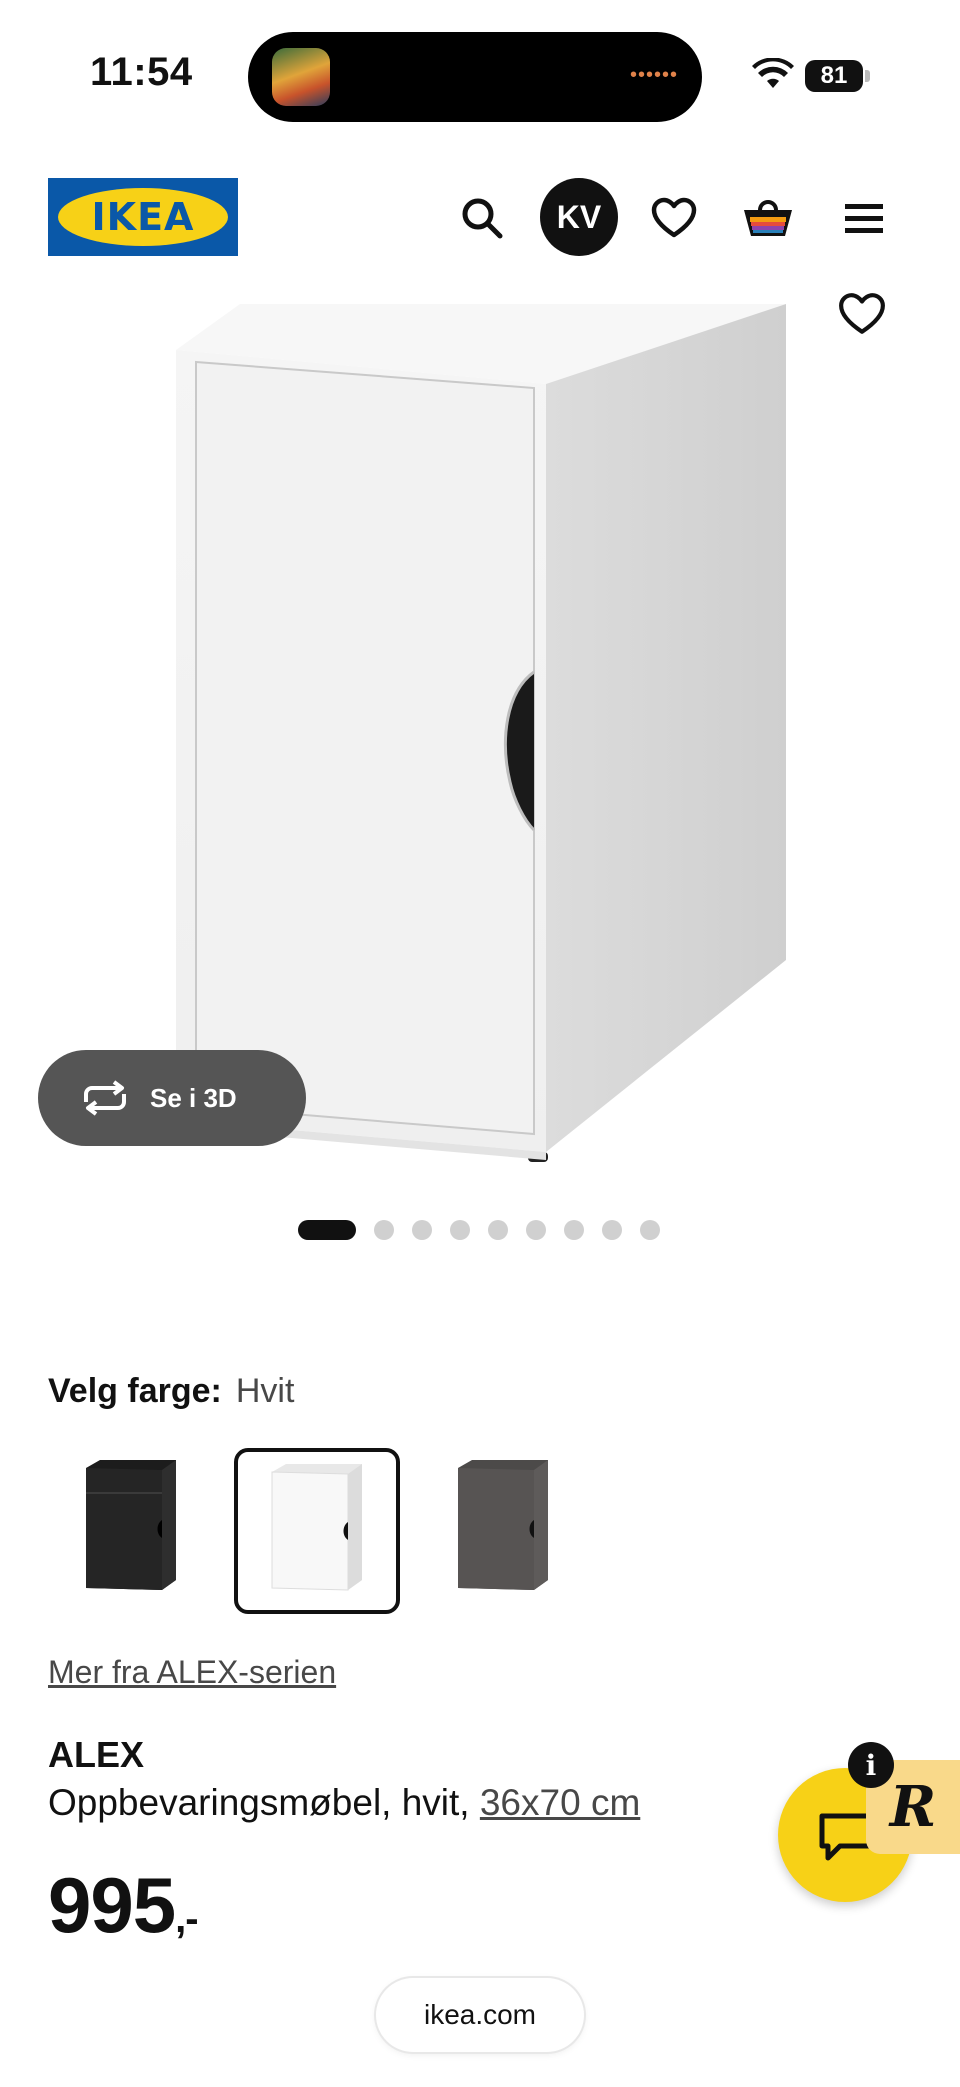  Describe the element at coordinates (864, 218) in the screenshot. I see `menu-icon` at that location.